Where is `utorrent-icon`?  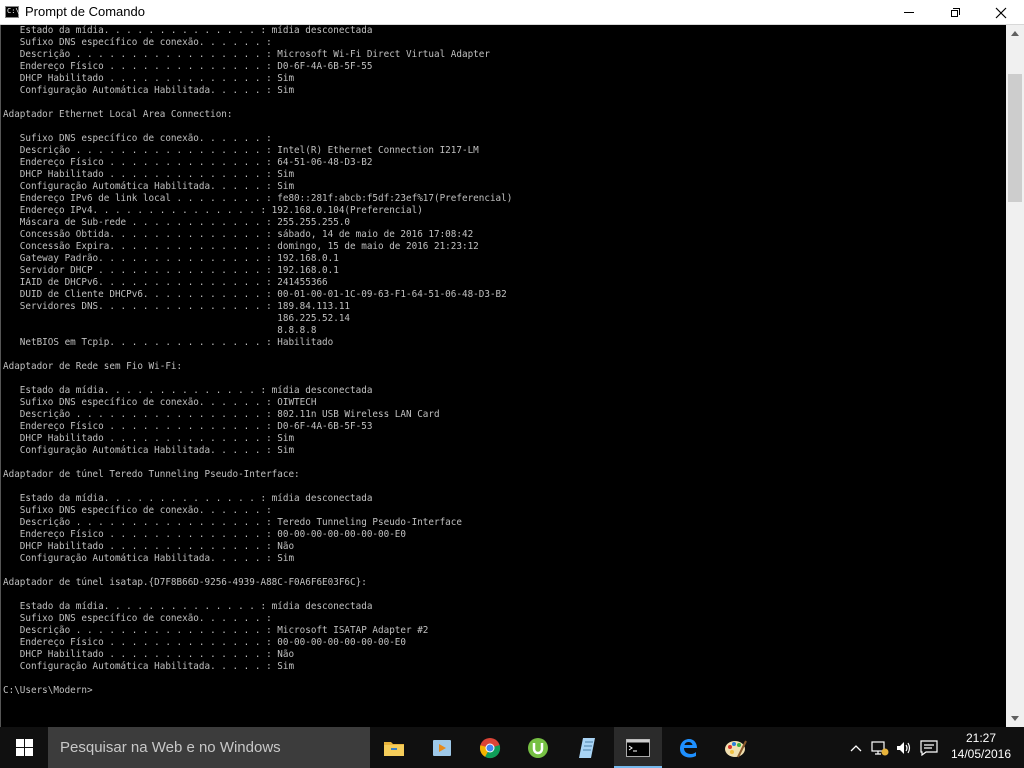 utorrent-icon is located at coordinates (538, 747).